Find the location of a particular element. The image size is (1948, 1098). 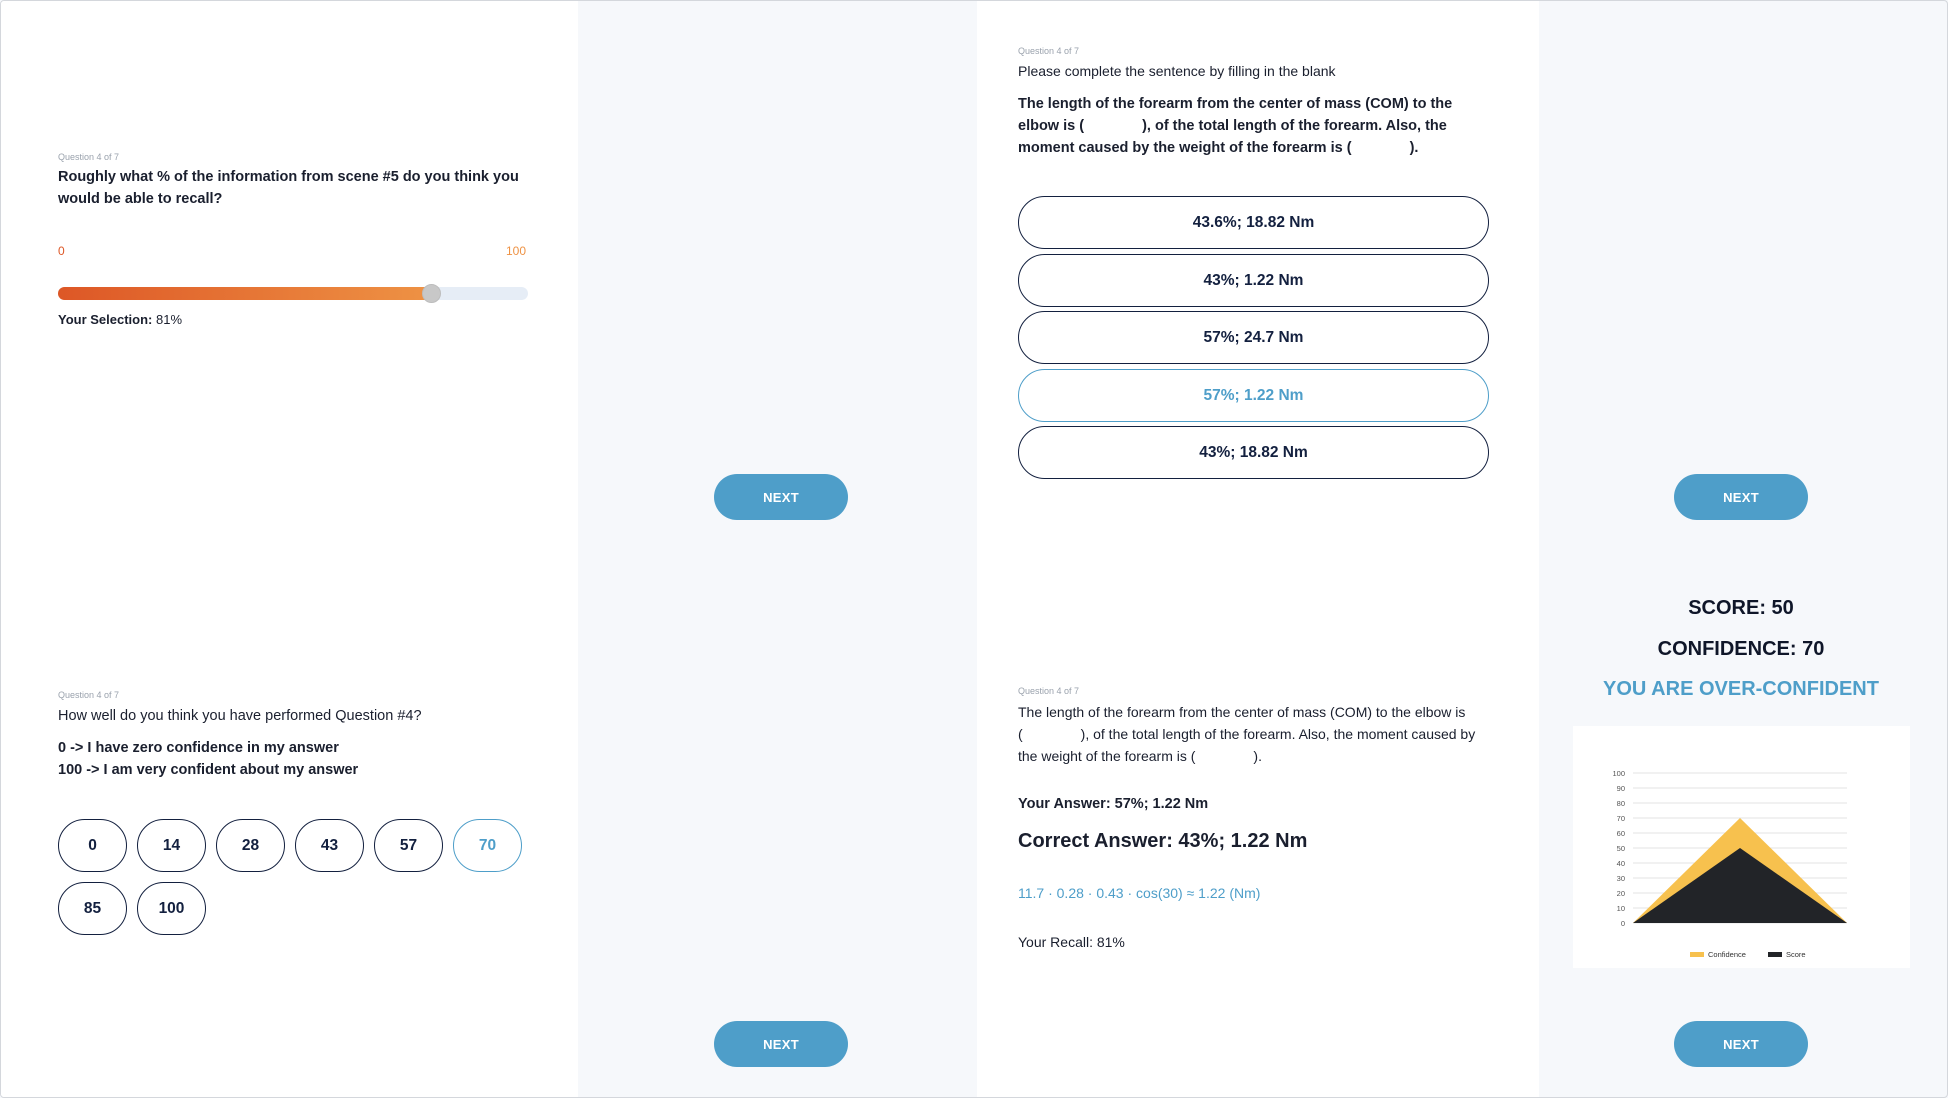

confidence-option-70: 70 is located at coordinates (487, 845).